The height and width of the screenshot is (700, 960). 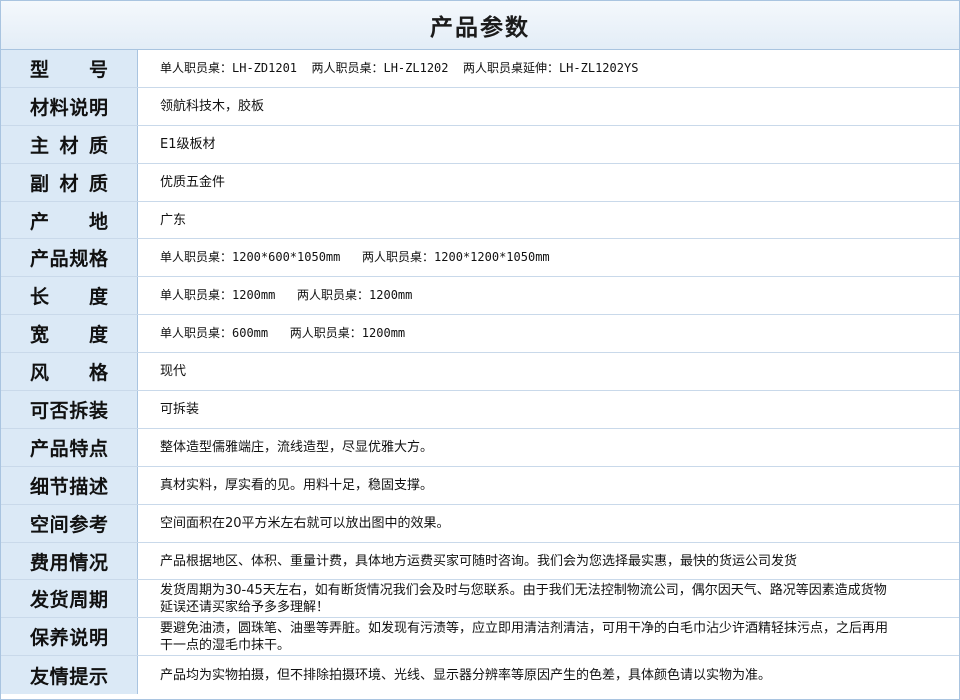 I want to click on row-label: 风 格, so click(x=69, y=372).